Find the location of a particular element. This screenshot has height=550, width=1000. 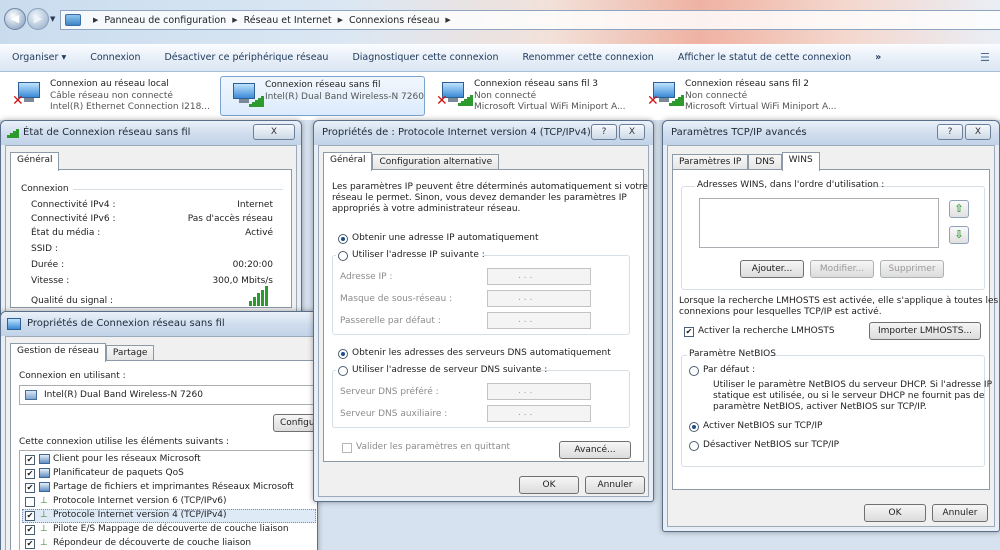

rename-button: Renommer cette connexion is located at coordinates (587, 57).